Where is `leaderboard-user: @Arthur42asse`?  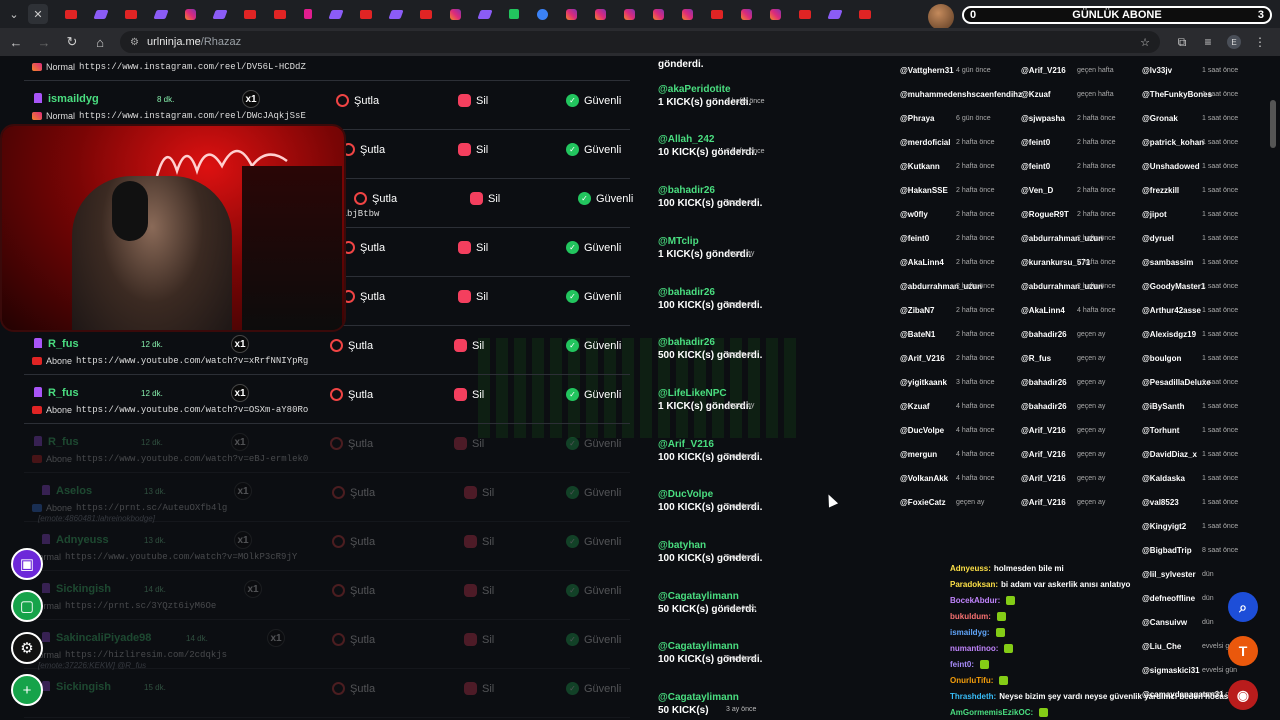
leaderboard-user: @Arthur42asse is located at coordinates (1171, 310).